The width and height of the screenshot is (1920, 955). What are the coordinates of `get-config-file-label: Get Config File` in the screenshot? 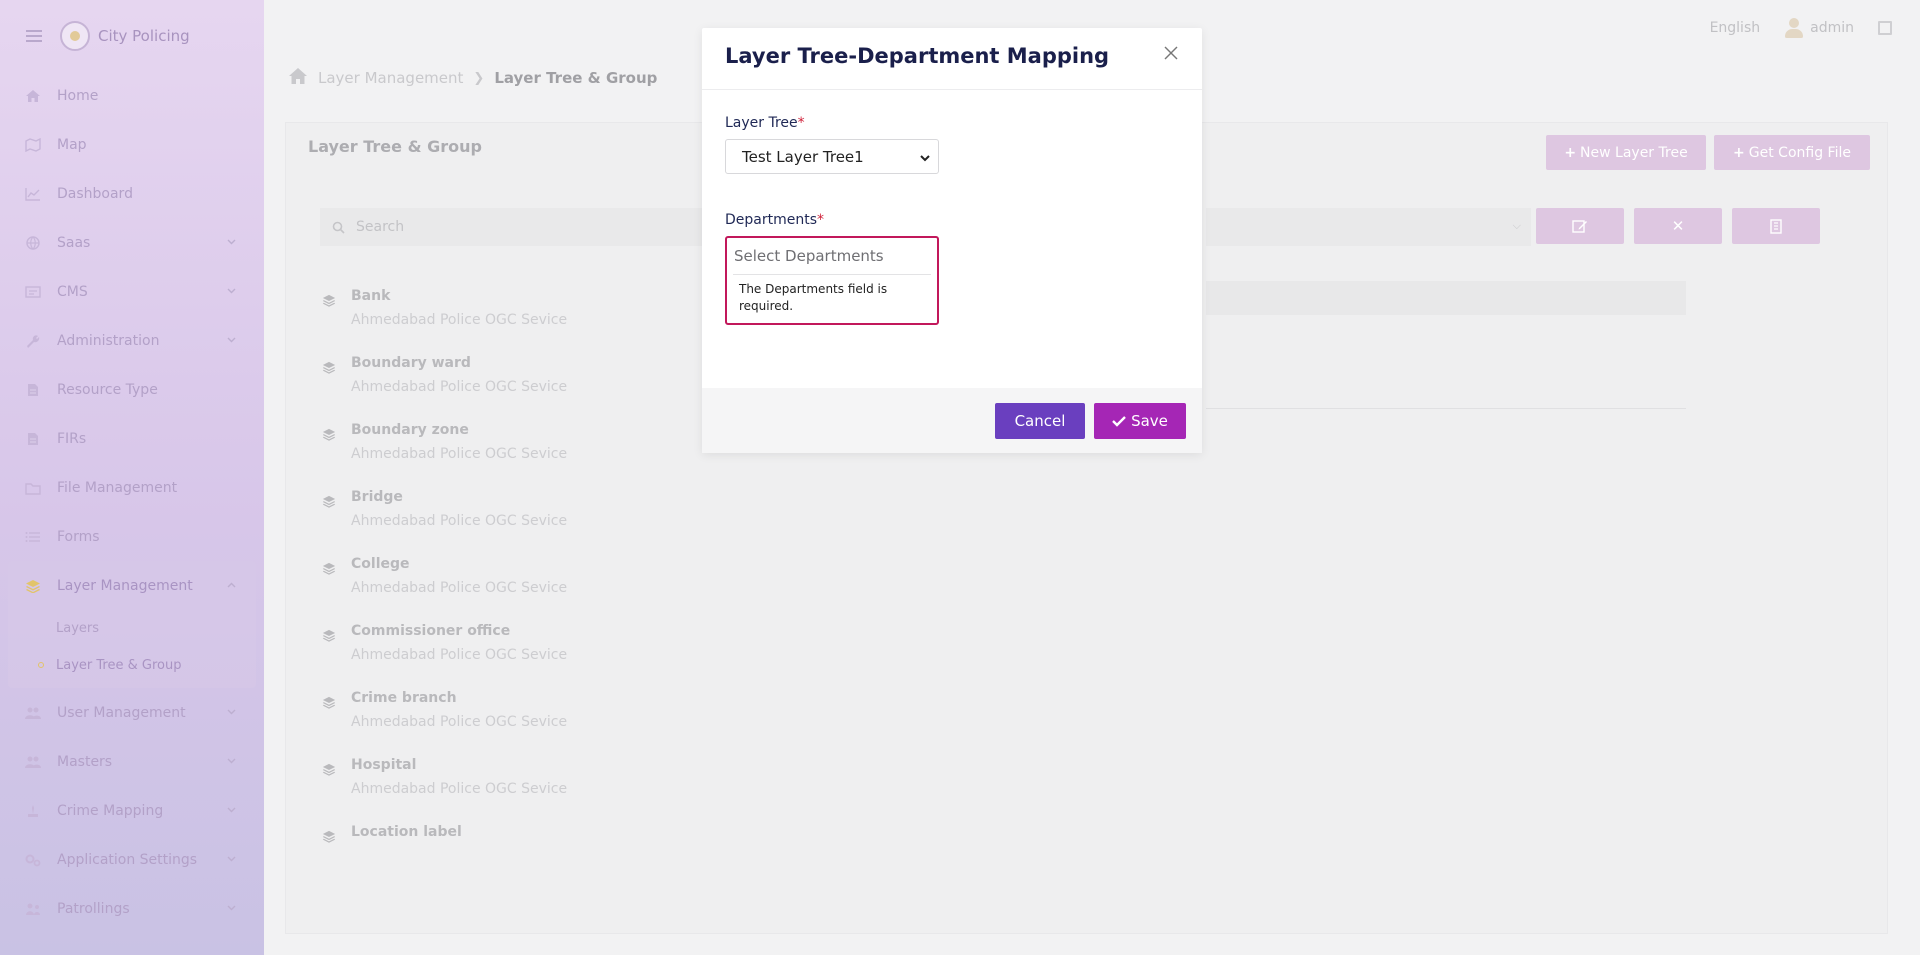 It's located at (1799, 152).